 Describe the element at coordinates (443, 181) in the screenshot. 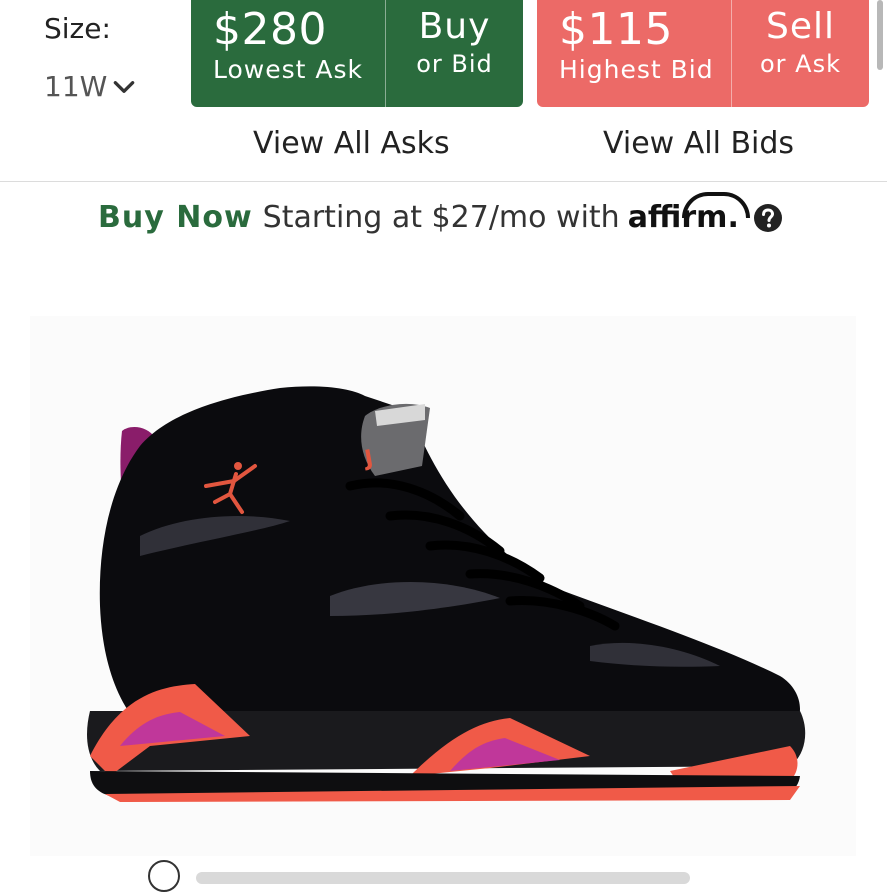

I see `divider` at that location.